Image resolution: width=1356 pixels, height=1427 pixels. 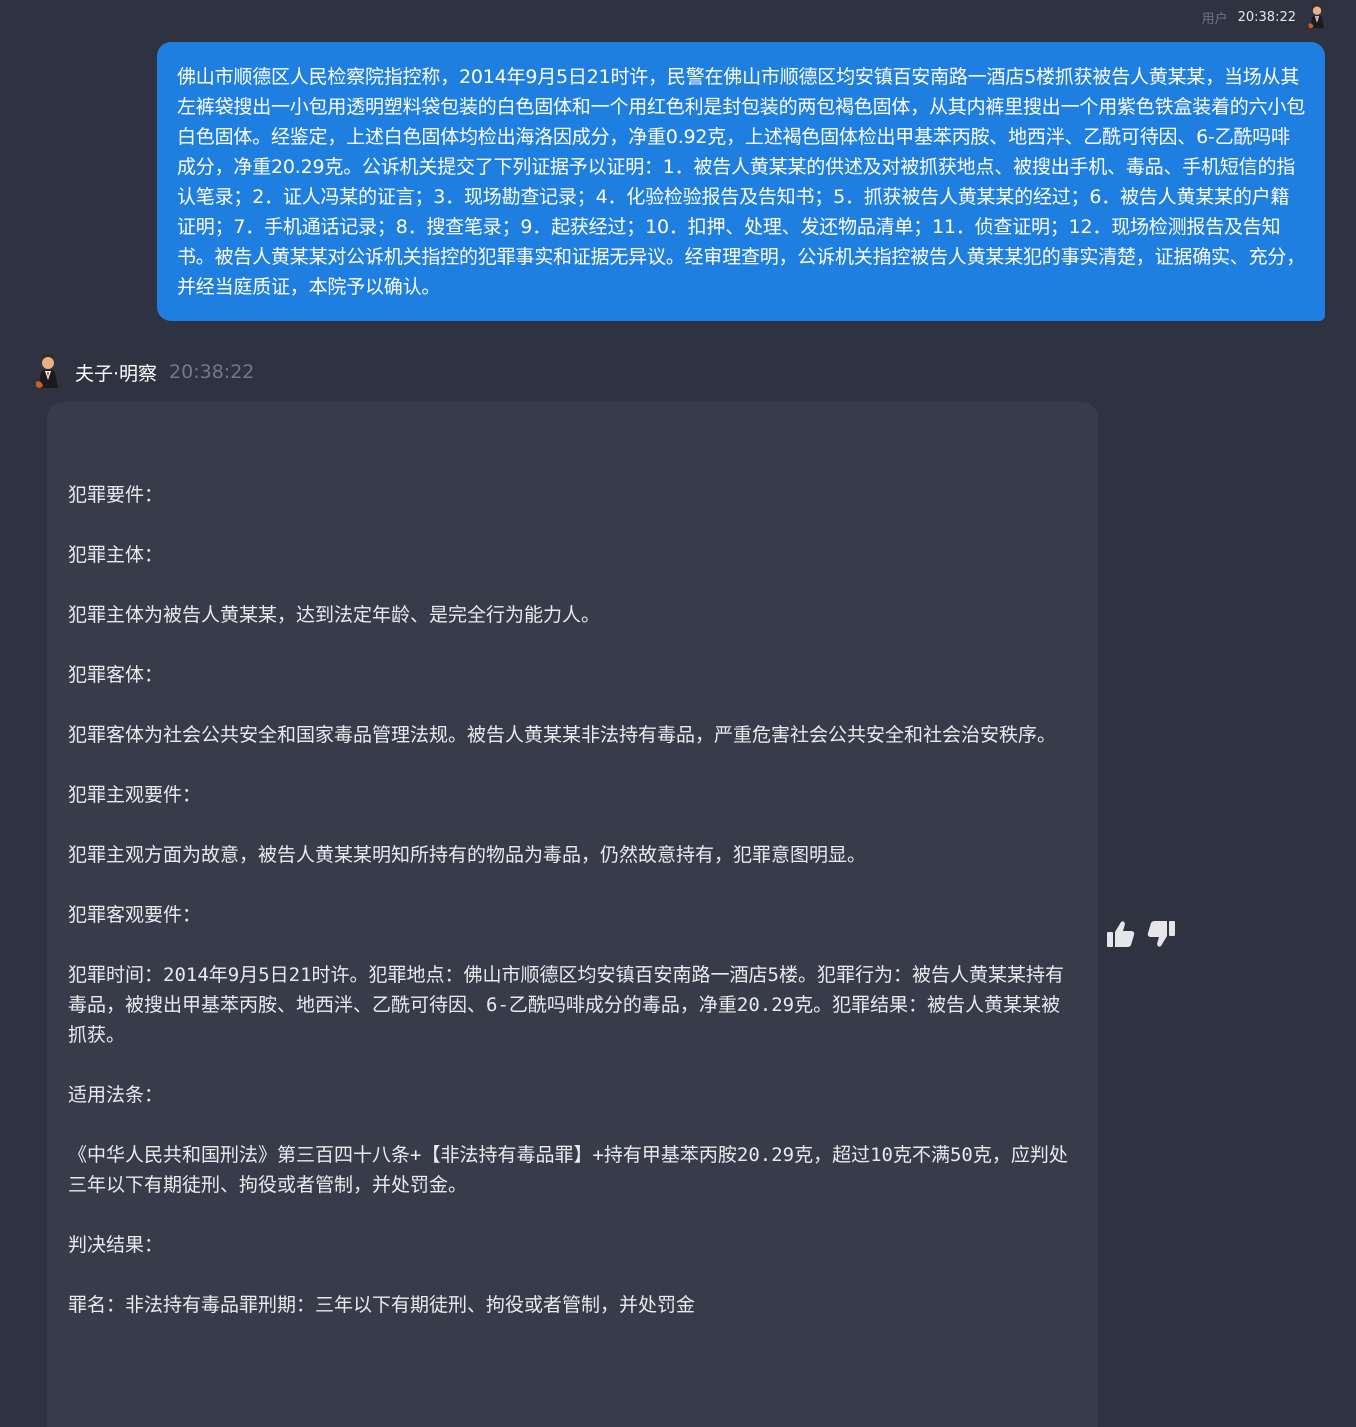 I want to click on user-message-time: 20:38:22, so click(x=1266, y=17).